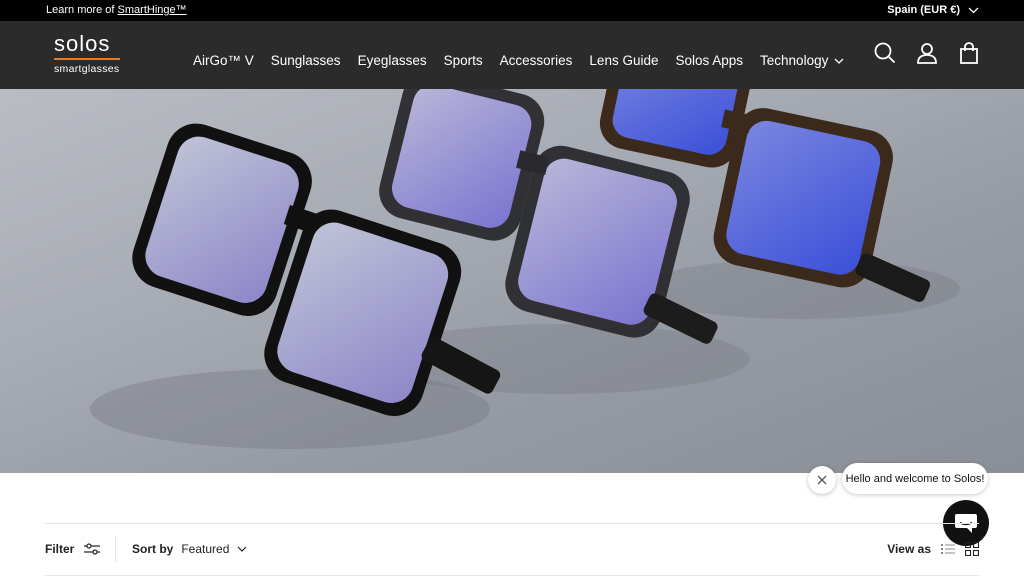 The width and height of the screenshot is (1024, 581). What do you see at coordinates (709, 60) in the screenshot?
I see `nav-solos-apps: Solos Apps` at bounding box center [709, 60].